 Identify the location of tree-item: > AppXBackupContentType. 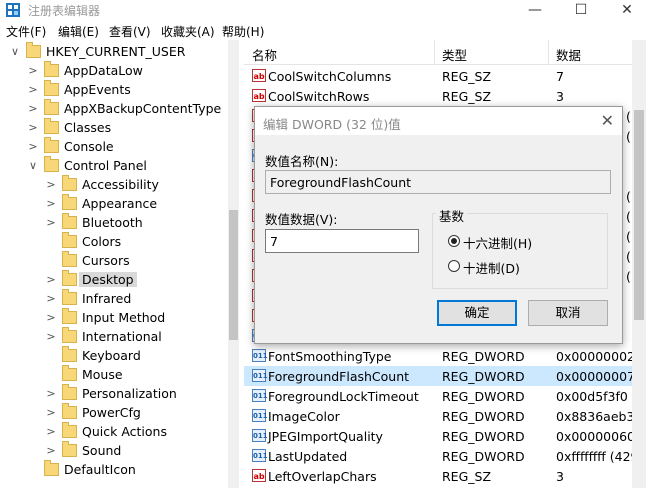
(113, 109).